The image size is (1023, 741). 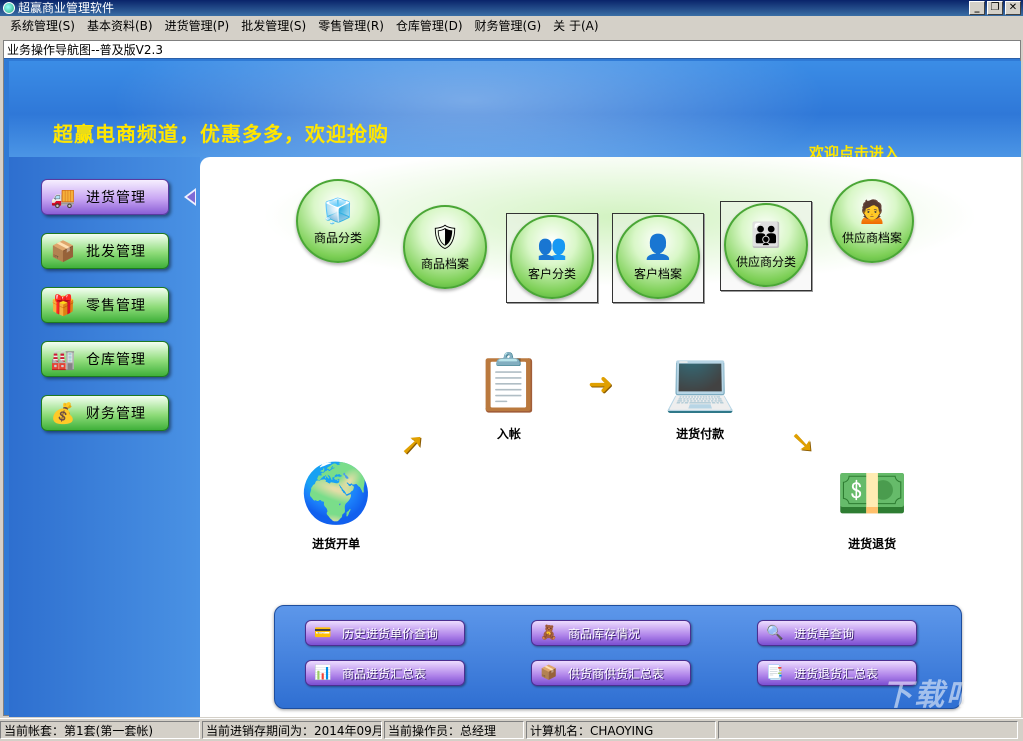 I want to click on category-supplier-class: 👪 供应商分类, so click(x=766, y=245).